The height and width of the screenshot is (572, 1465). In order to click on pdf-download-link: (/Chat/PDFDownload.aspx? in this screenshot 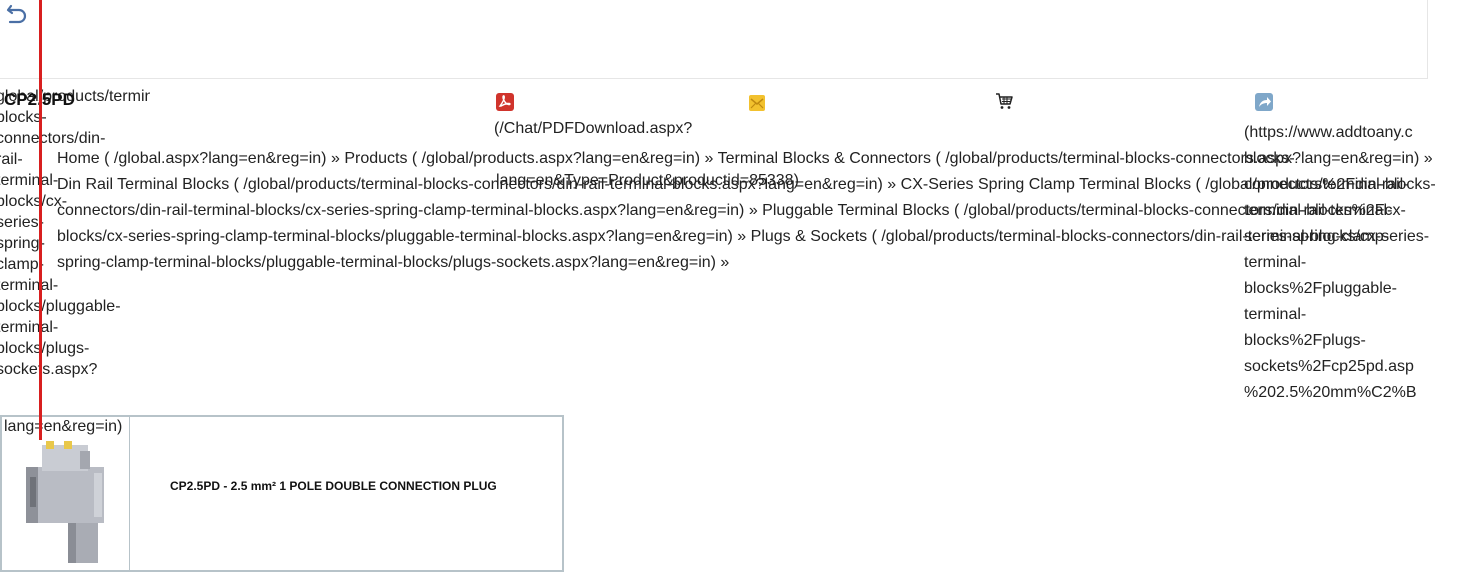, I will do `click(593, 129)`.